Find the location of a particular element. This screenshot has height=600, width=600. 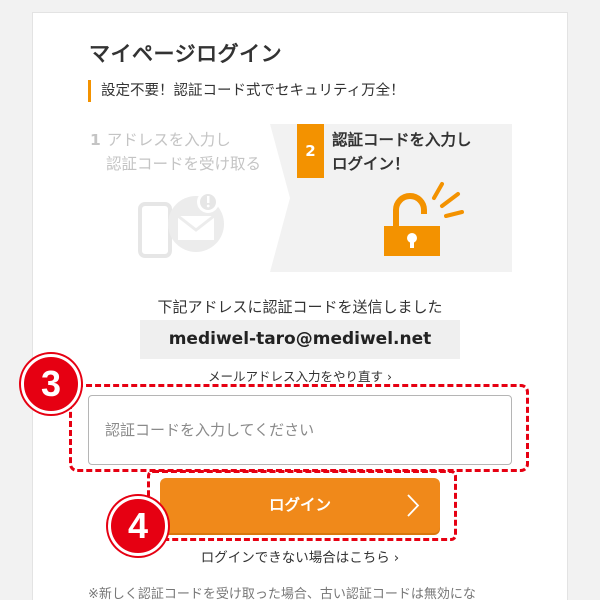

login-button-label: ログイン is located at coordinates (299, 505).